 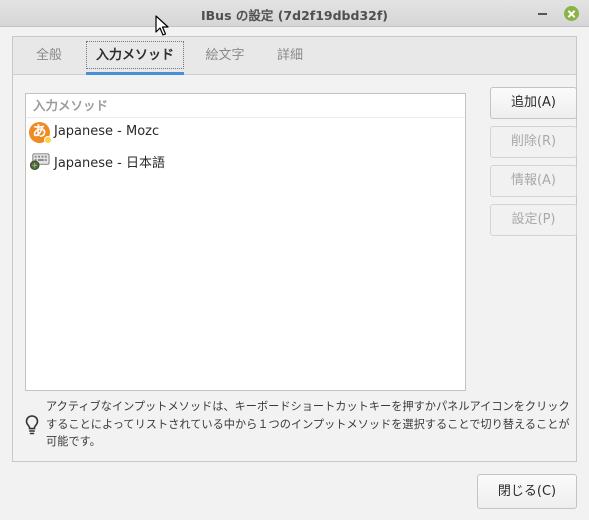 What do you see at coordinates (40, 133) in the screenshot?
I see `mozc-hiragana-icon: あ` at bounding box center [40, 133].